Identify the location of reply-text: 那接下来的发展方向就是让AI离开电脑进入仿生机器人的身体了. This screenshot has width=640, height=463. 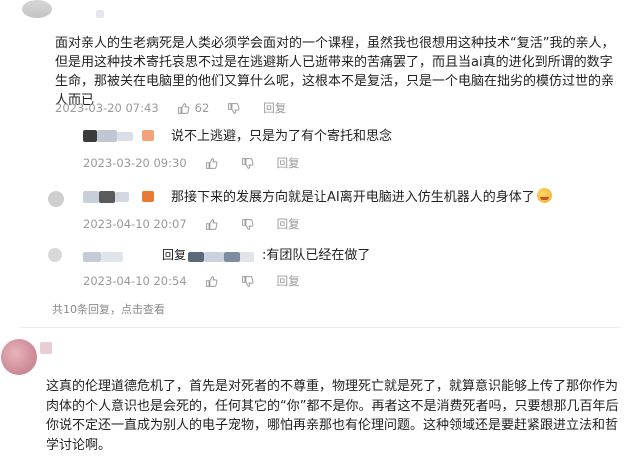
(361, 197).